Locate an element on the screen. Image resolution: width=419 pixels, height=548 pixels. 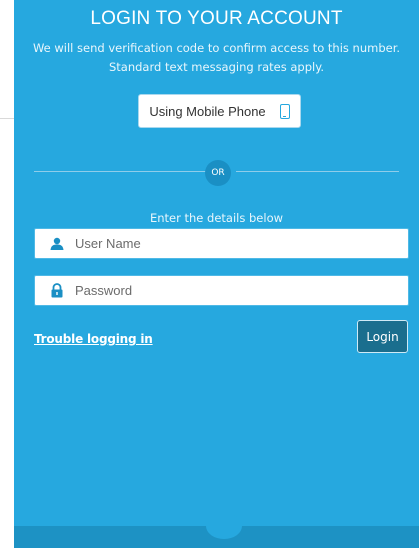
subtitle-line-2: Standard text messaging rates apply. is located at coordinates (216, 67).